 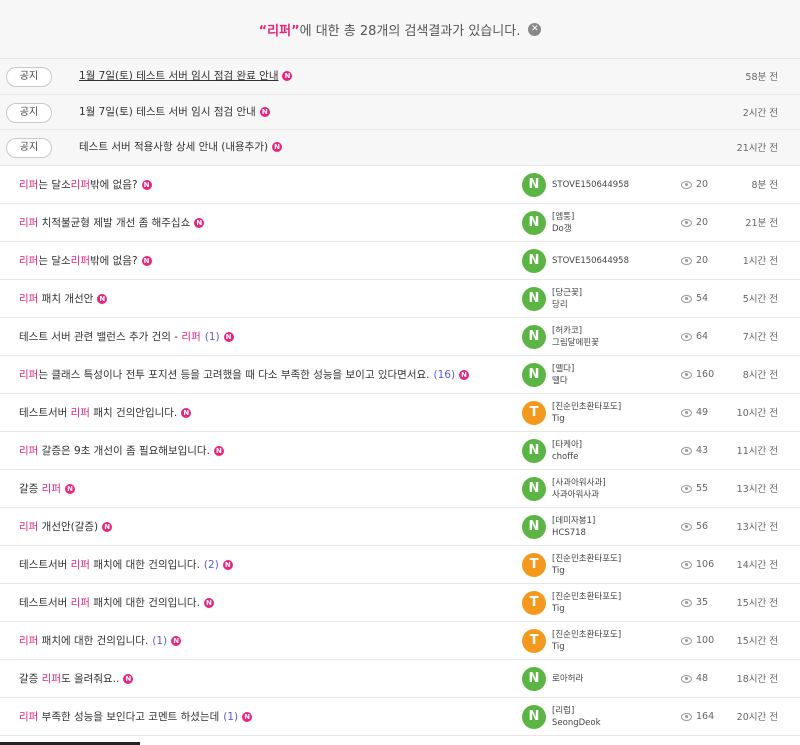 I want to click on view-count: 64, so click(x=694, y=337).